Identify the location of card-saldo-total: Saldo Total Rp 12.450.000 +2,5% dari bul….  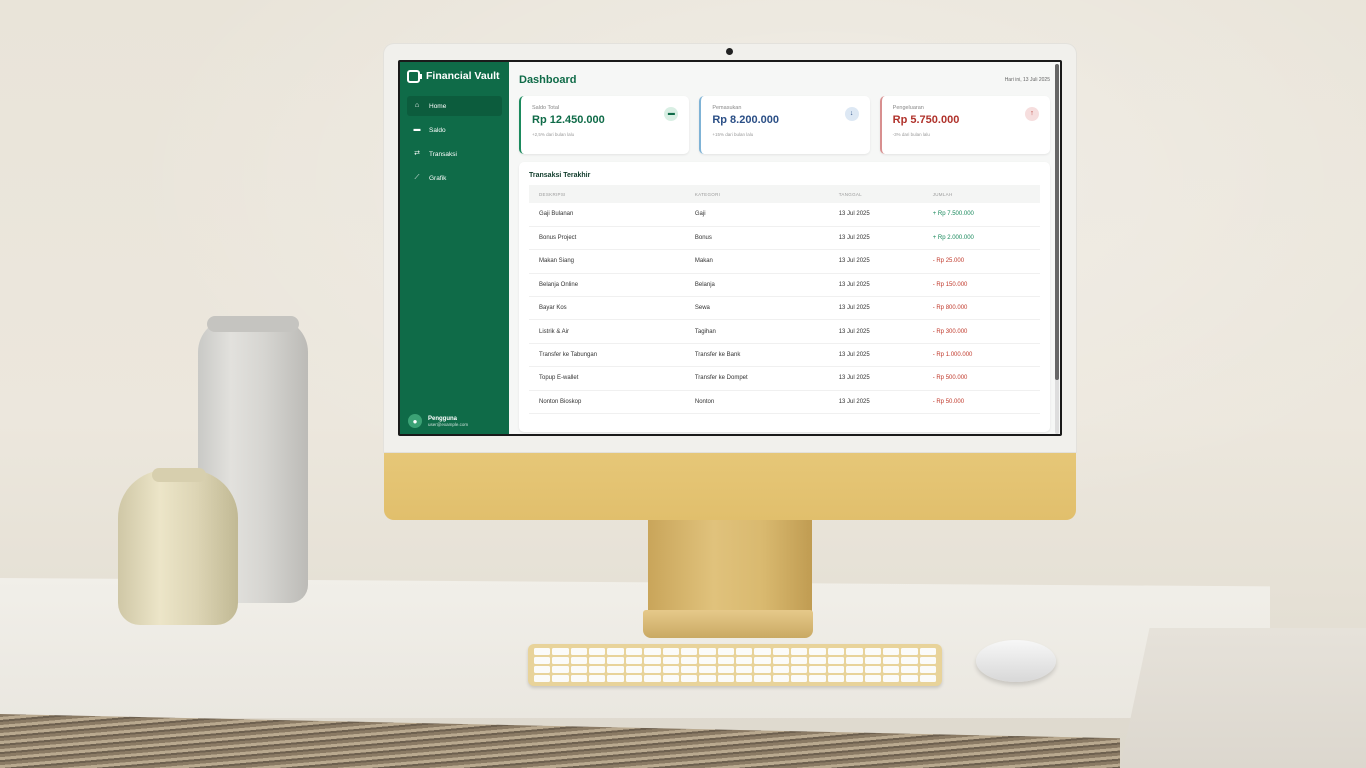
(604, 125).